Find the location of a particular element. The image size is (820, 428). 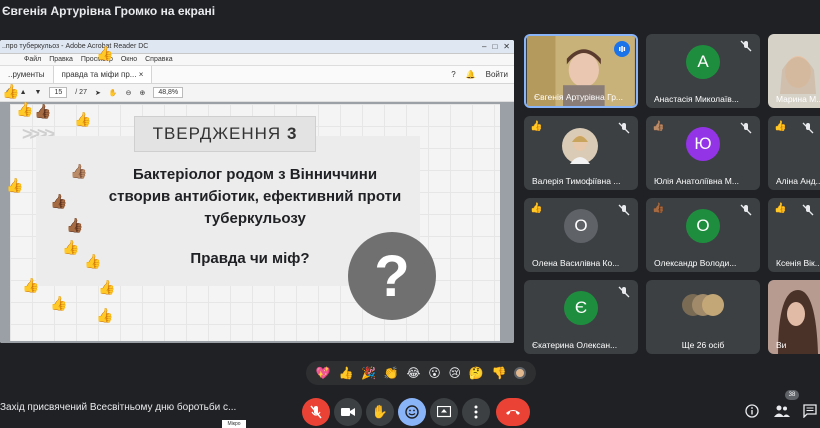

chat-button is located at coordinates (810, 411).